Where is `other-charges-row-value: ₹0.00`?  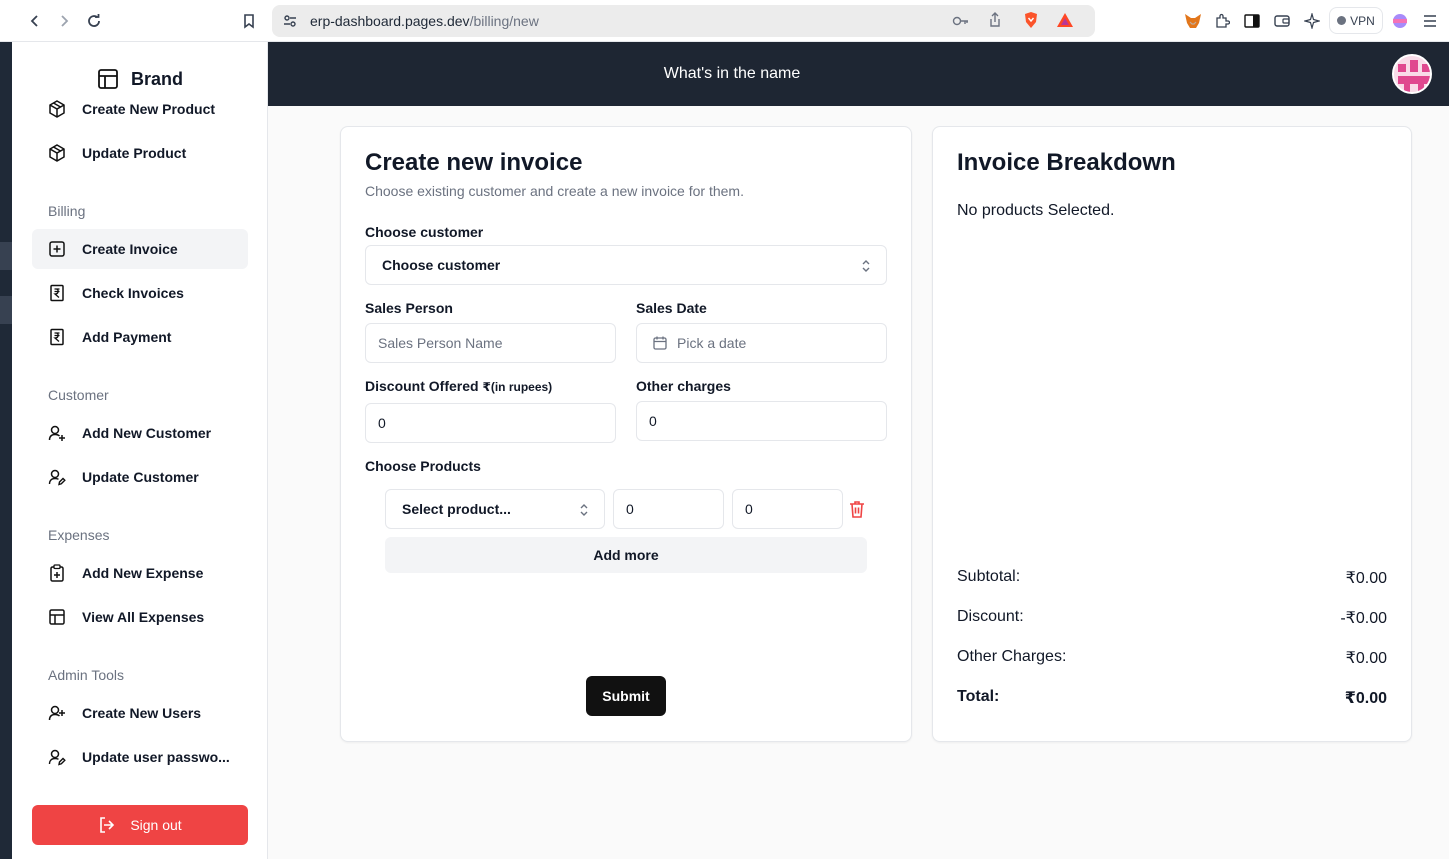
other-charges-row-value: ₹0.00 is located at coordinates (1366, 658).